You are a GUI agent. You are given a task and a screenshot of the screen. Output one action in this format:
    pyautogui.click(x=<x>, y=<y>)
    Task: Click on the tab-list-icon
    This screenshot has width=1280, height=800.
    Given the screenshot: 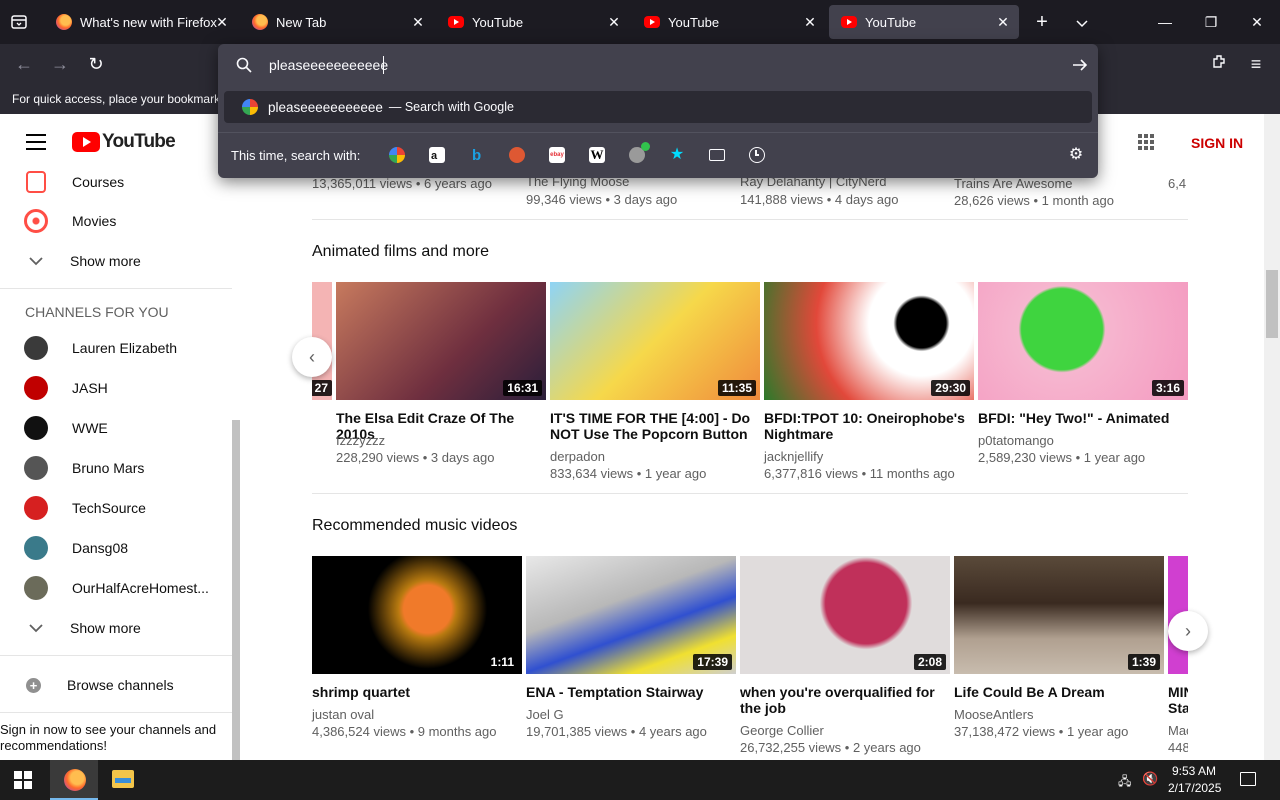 What is the action you would take?
    pyautogui.click(x=19, y=22)
    